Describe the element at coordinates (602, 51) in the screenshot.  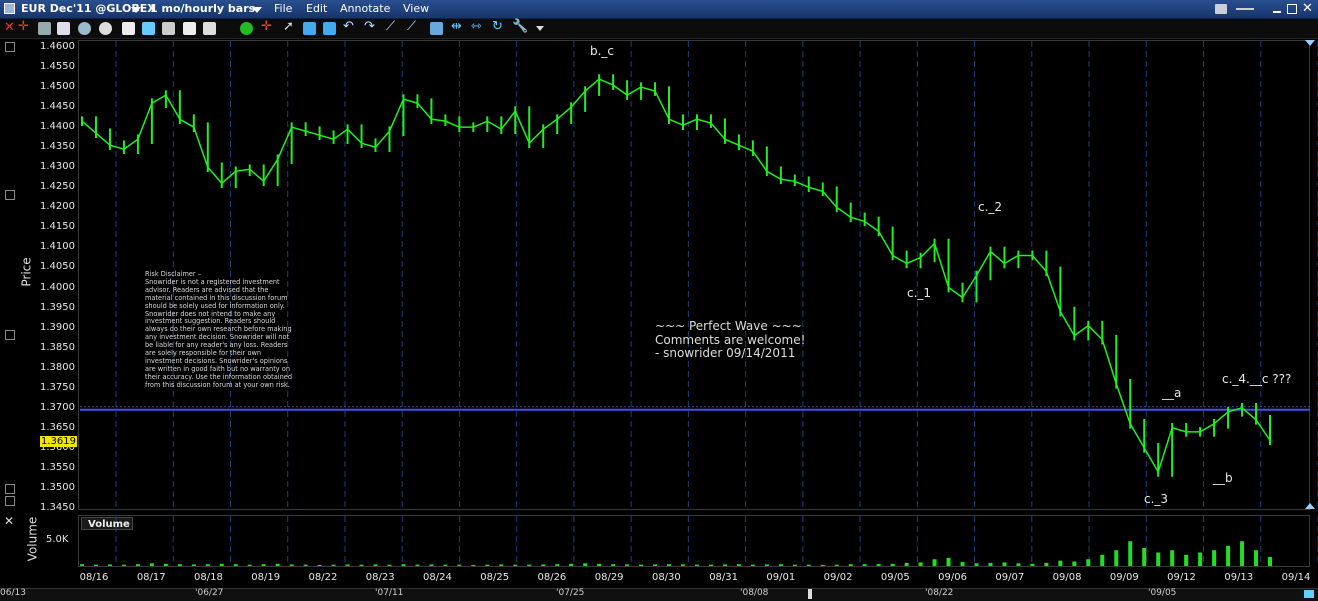
I see `annotation-bc: b._c` at that location.